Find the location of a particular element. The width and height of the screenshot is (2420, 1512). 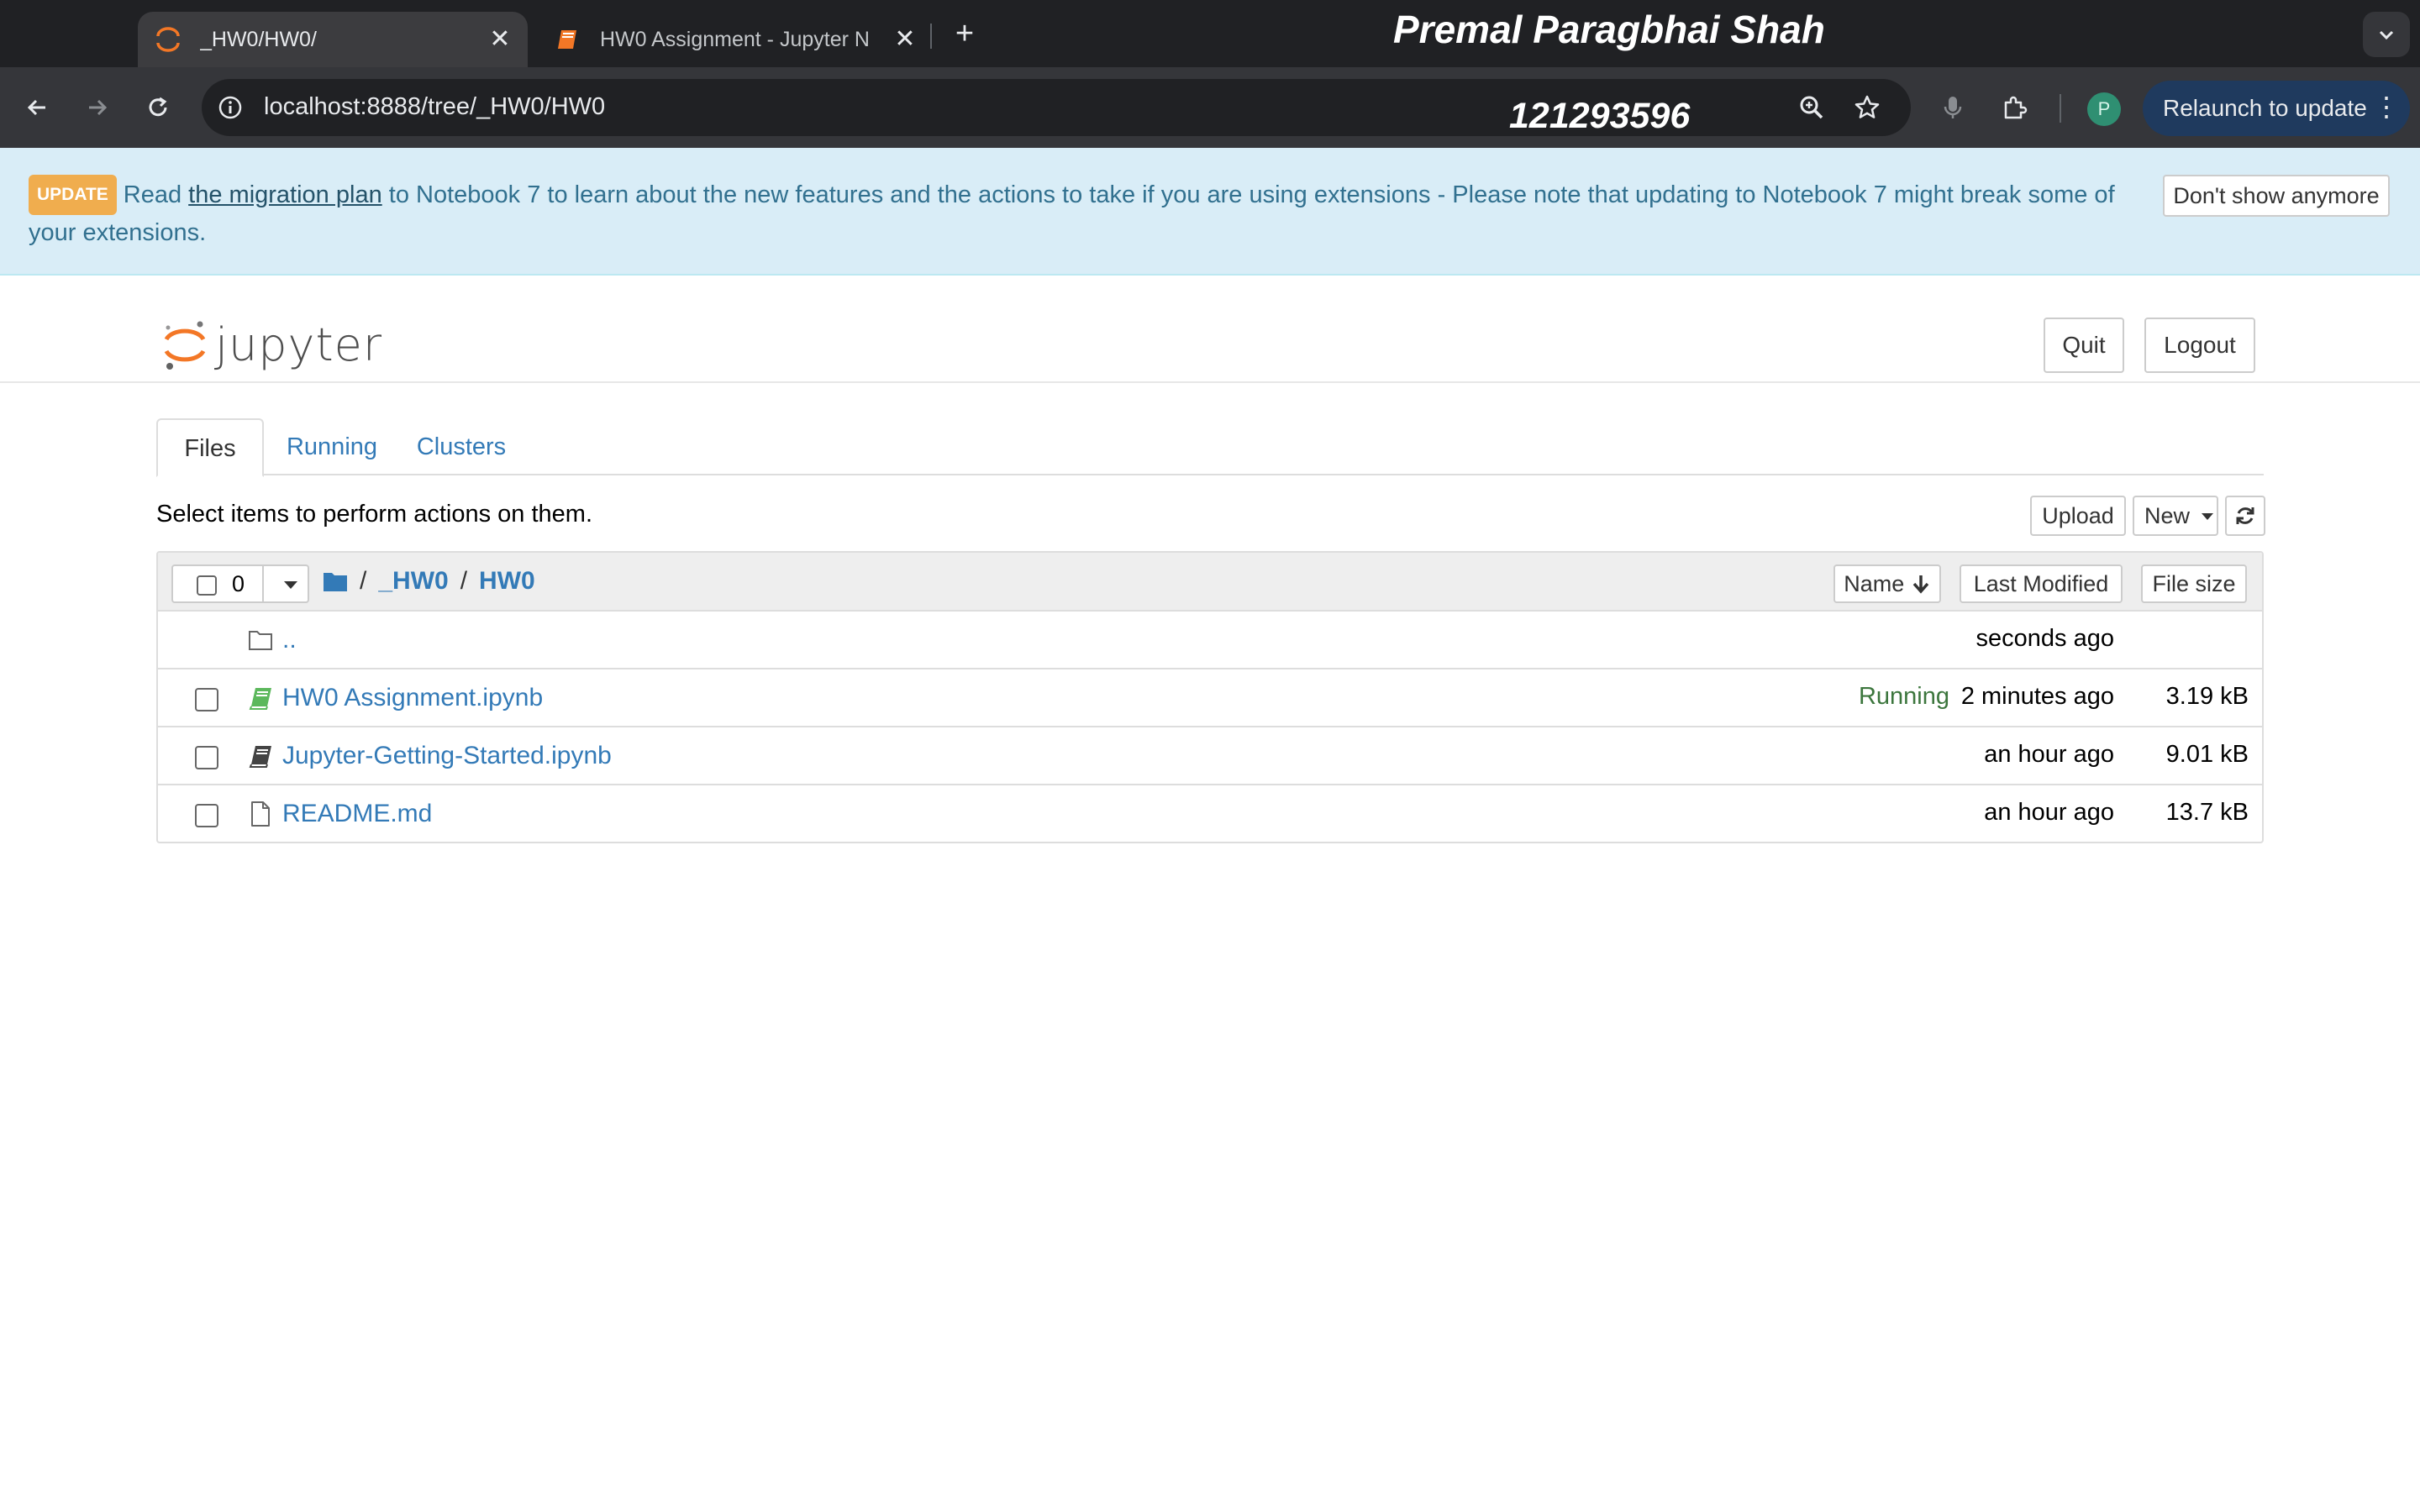

sort-name-button: Name is located at coordinates (1887, 583).